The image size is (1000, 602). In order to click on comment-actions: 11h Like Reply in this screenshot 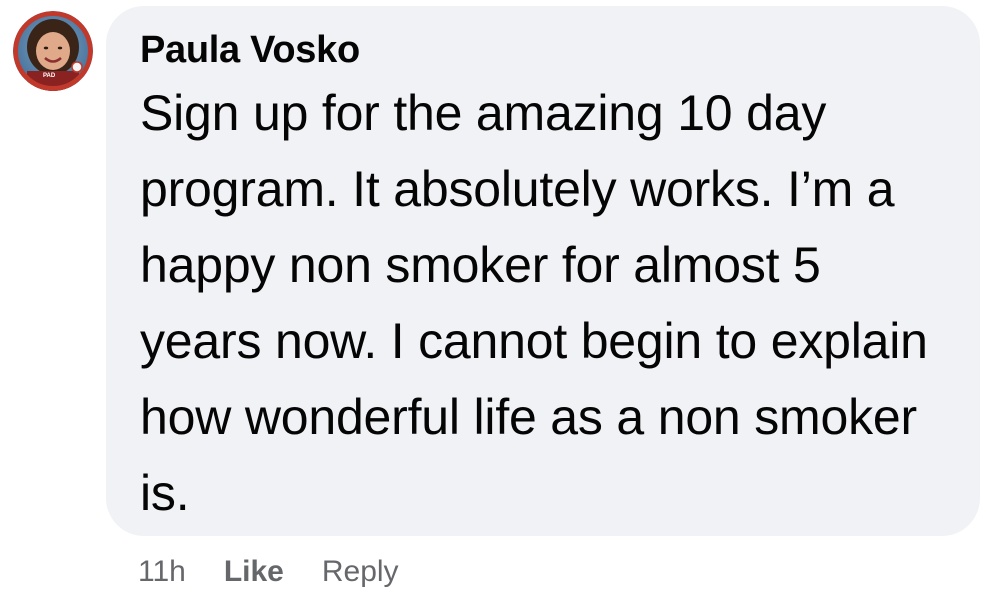, I will do `click(268, 572)`.